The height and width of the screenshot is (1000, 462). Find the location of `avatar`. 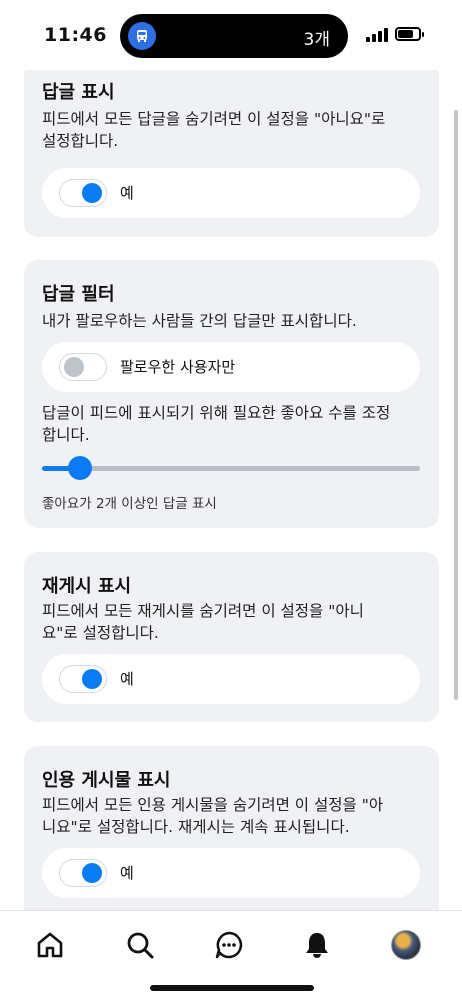

avatar is located at coordinates (406, 945).